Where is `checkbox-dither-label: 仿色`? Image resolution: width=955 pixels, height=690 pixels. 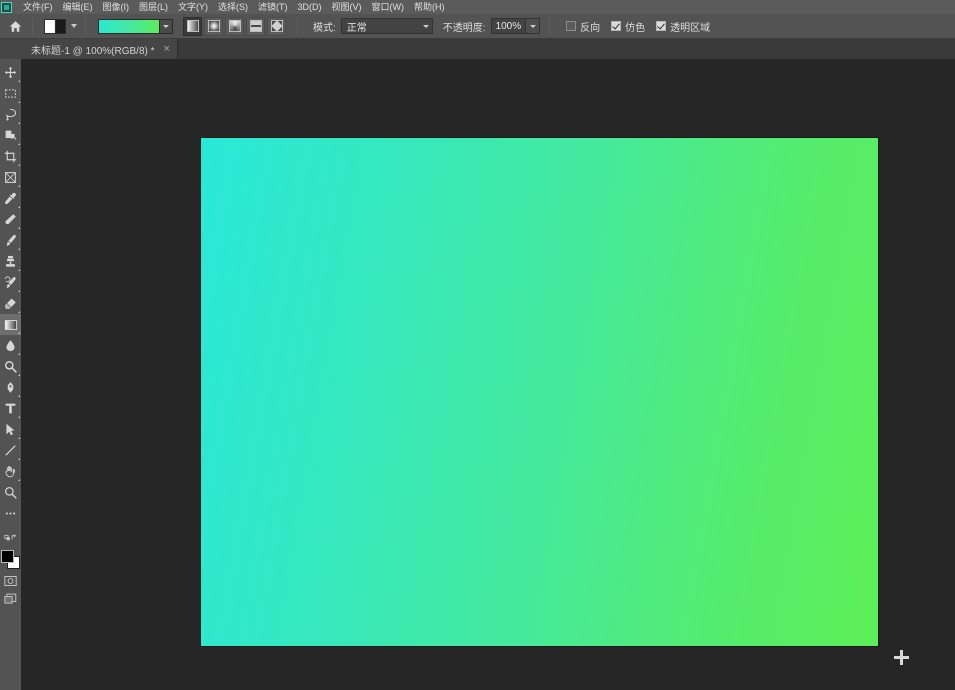 checkbox-dither-label: 仿色 is located at coordinates (635, 28).